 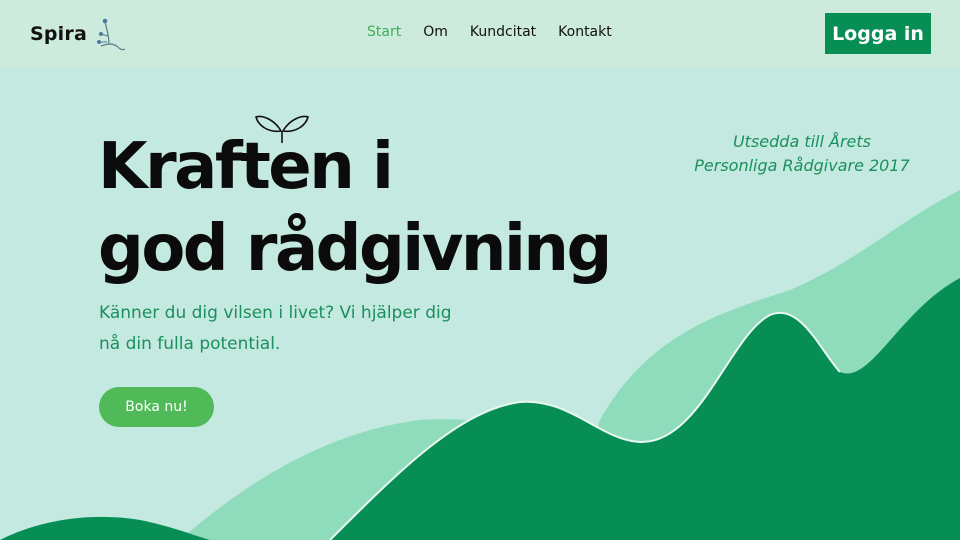 I want to click on nav-item-om: Om, so click(x=435, y=32).